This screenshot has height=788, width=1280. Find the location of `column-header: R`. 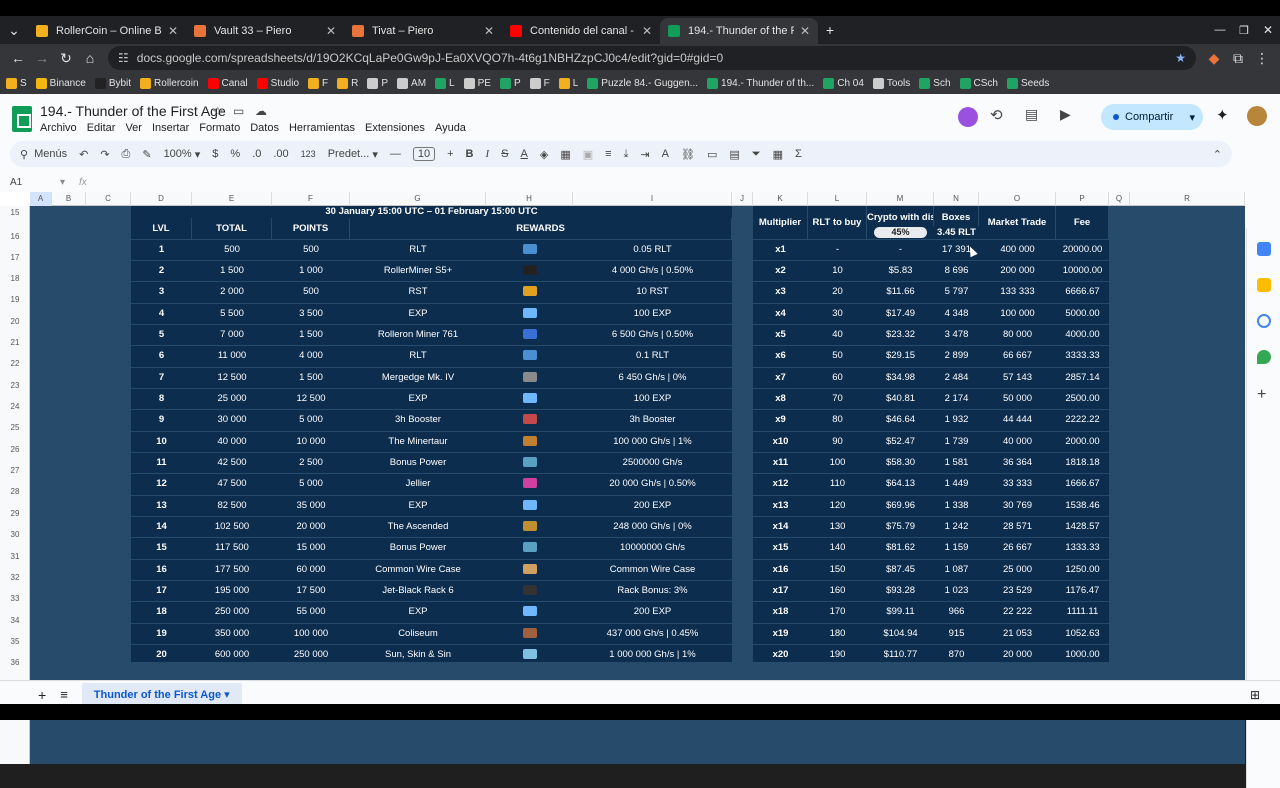

column-header: R is located at coordinates (1187, 199).